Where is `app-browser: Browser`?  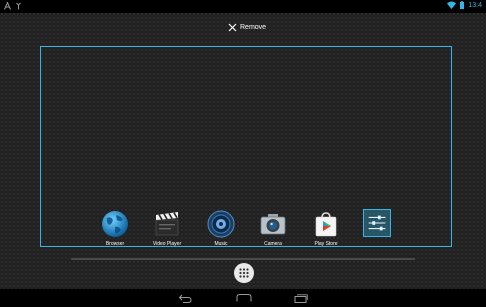 app-browser: Browser is located at coordinates (115, 228).